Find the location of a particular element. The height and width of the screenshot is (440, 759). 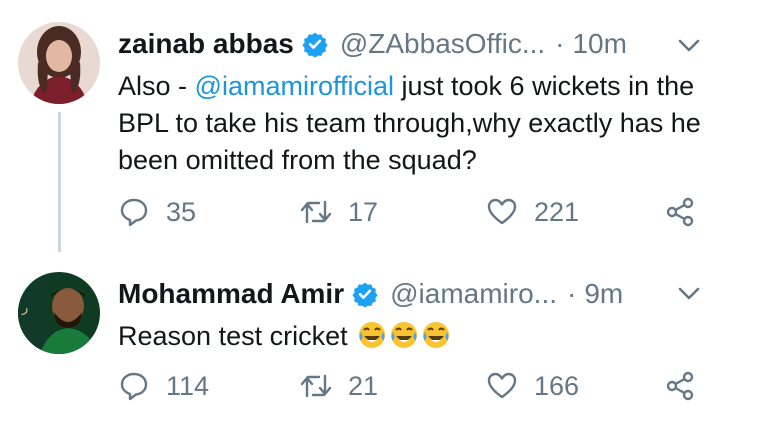

tweet-header: Mohammad Amir @iamamiro... · 9m is located at coordinates (370, 294).